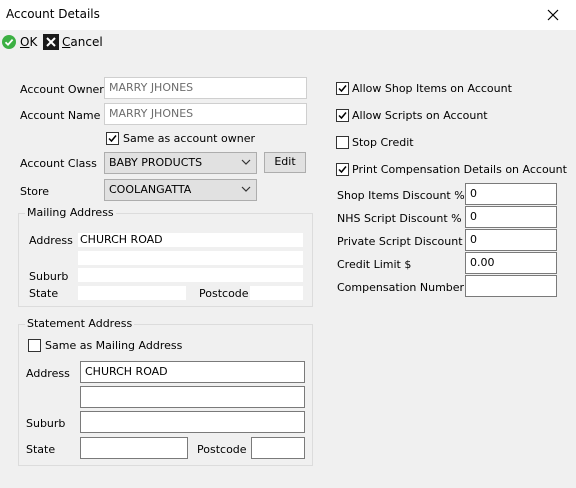  What do you see at coordinates (29, 42) in the screenshot?
I see `ok-label: OK` at bounding box center [29, 42].